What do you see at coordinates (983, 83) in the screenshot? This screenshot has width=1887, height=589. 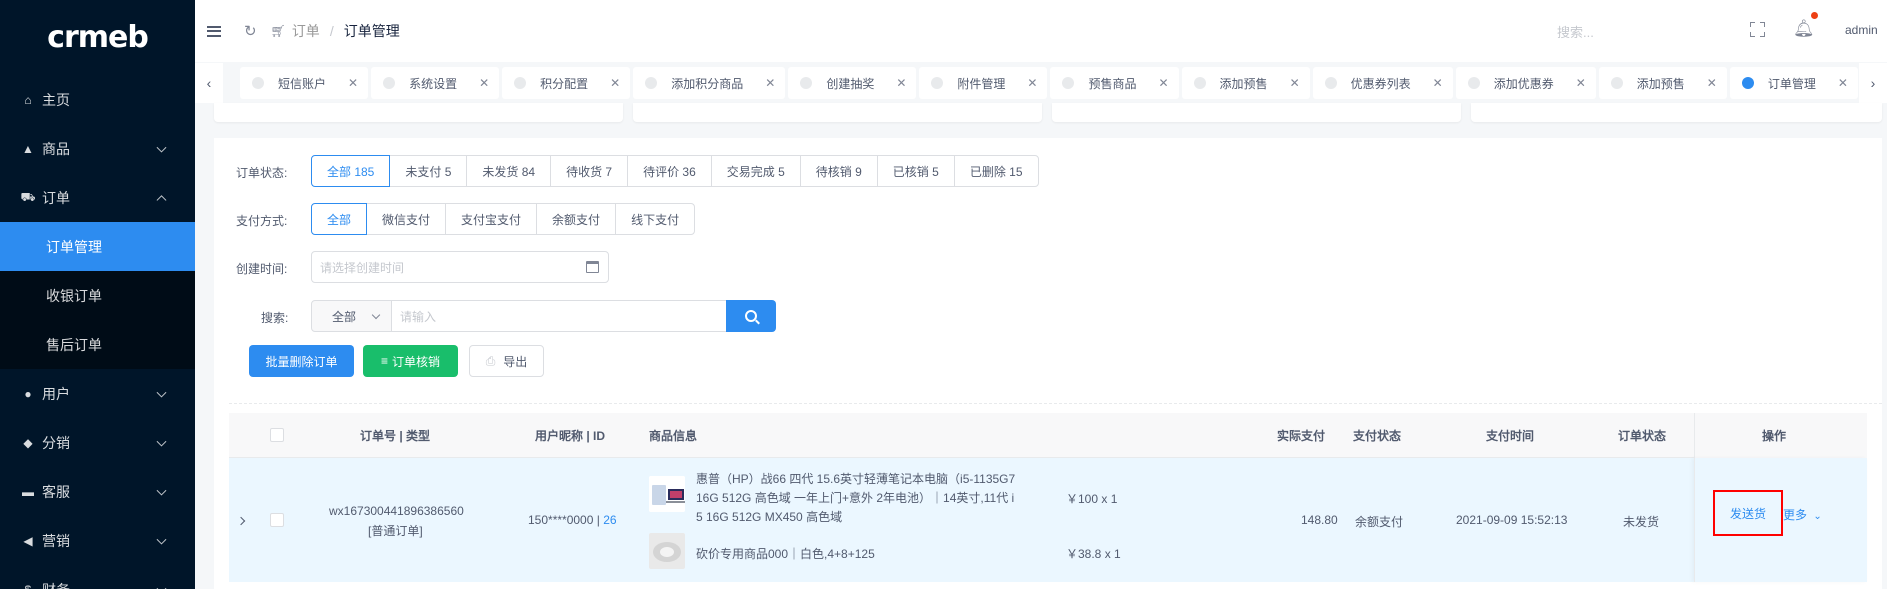 I see `tab-attachments: 附件管理 ✕` at bounding box center [983, 83].